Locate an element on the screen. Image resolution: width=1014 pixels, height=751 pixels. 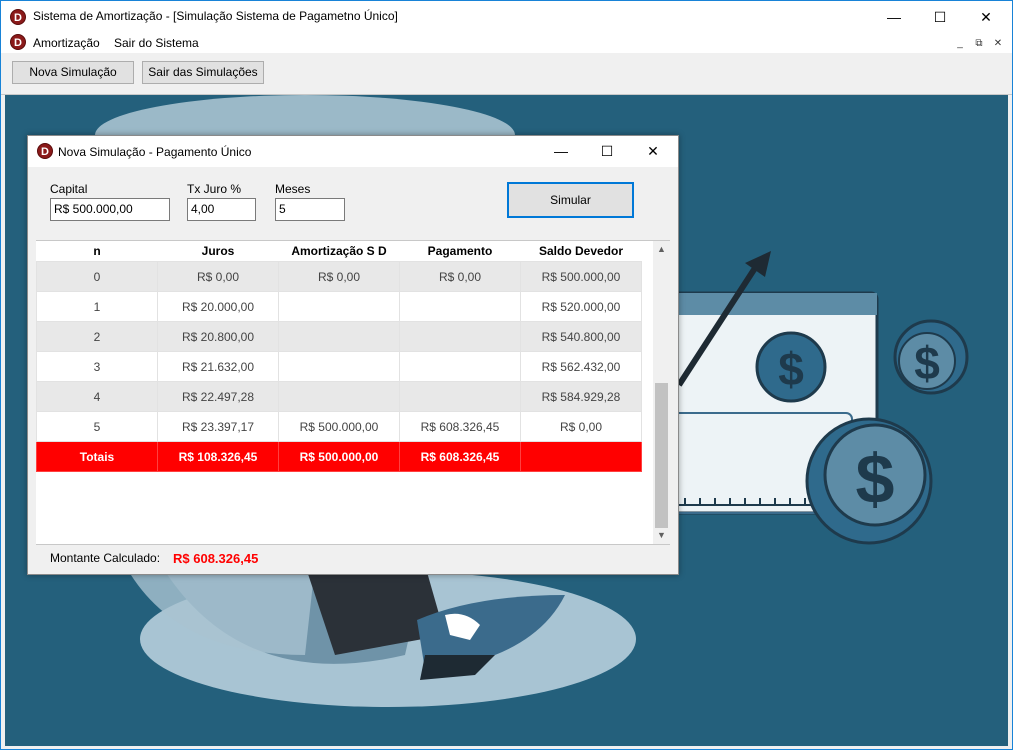
menu-amortizacao: Amortização is located at coordinates (66, 43).